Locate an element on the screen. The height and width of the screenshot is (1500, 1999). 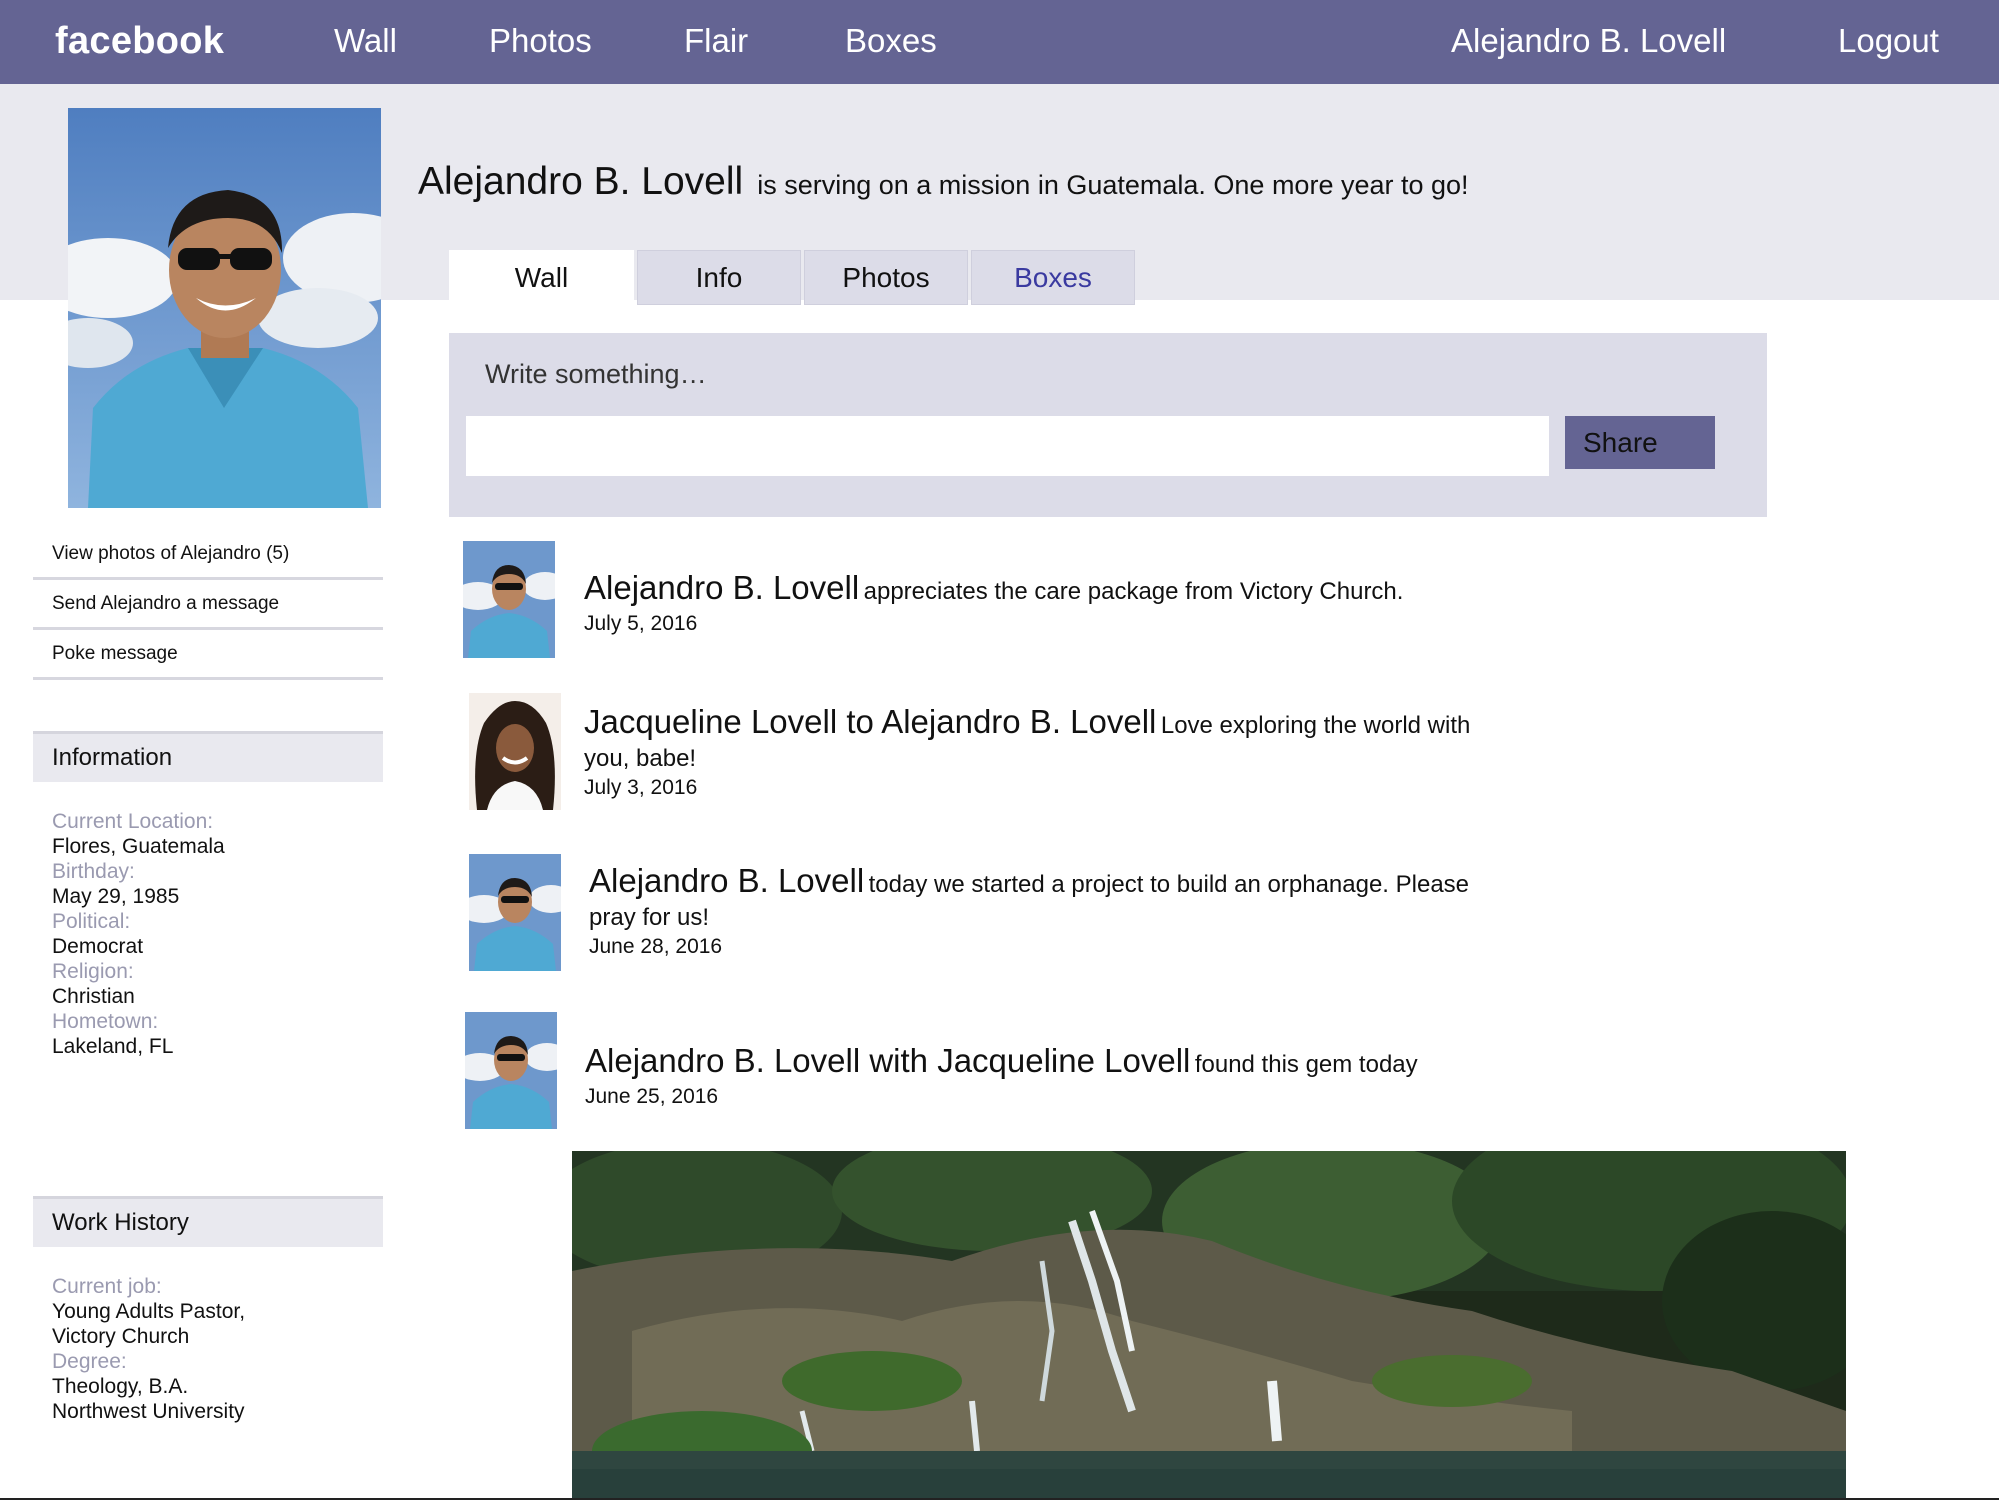
composer-input is located at coordinates (1007, 446).